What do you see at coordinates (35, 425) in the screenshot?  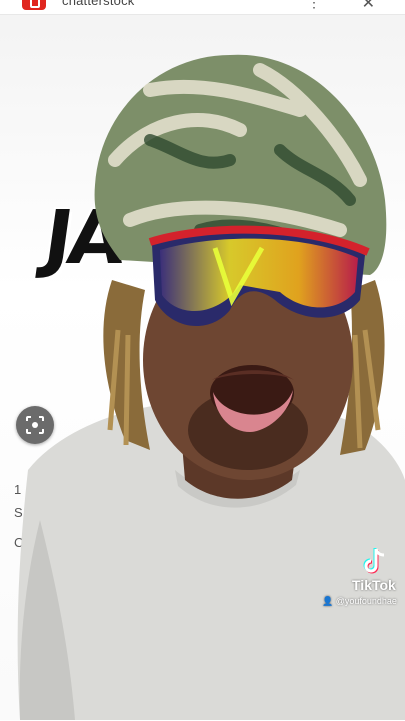 I see `google-lens-icon` at bounding box center [35, 425].